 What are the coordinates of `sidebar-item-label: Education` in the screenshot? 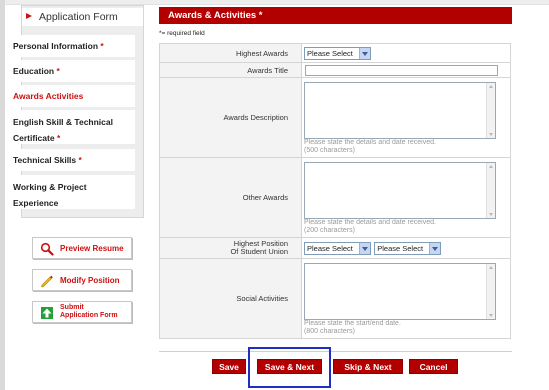 It's located at (34, 71).